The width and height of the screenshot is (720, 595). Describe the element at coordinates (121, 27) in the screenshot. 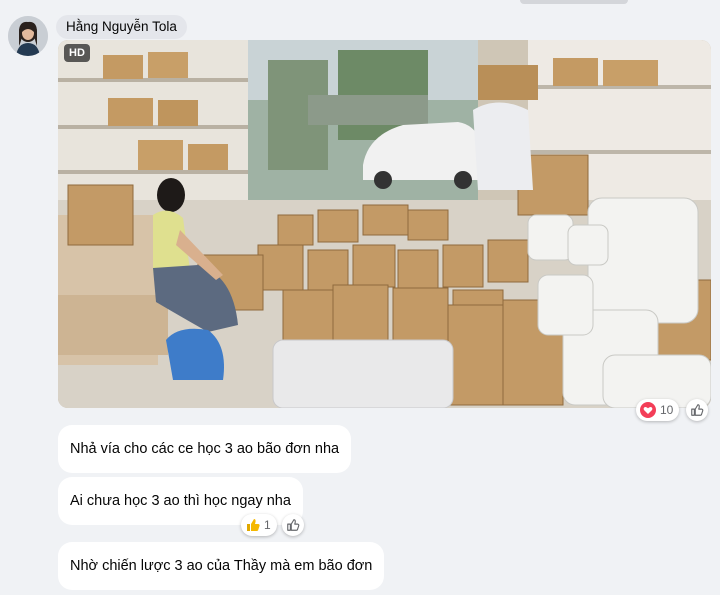

I see `author-name: Hằng Nguyễn Tola` at that location.